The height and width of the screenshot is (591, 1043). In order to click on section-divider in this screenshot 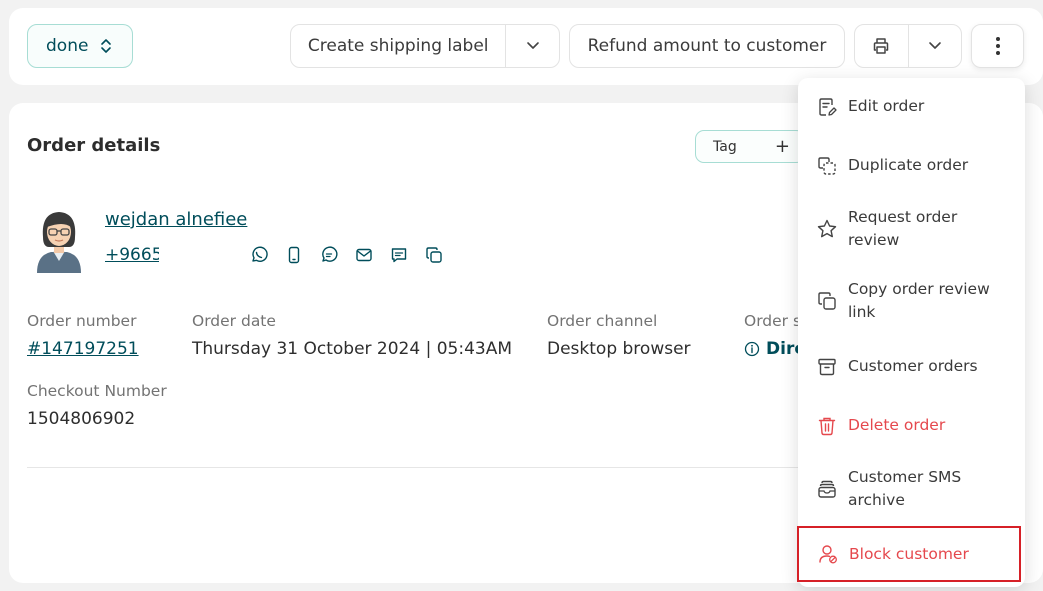, I will do `click(427, 467)`.